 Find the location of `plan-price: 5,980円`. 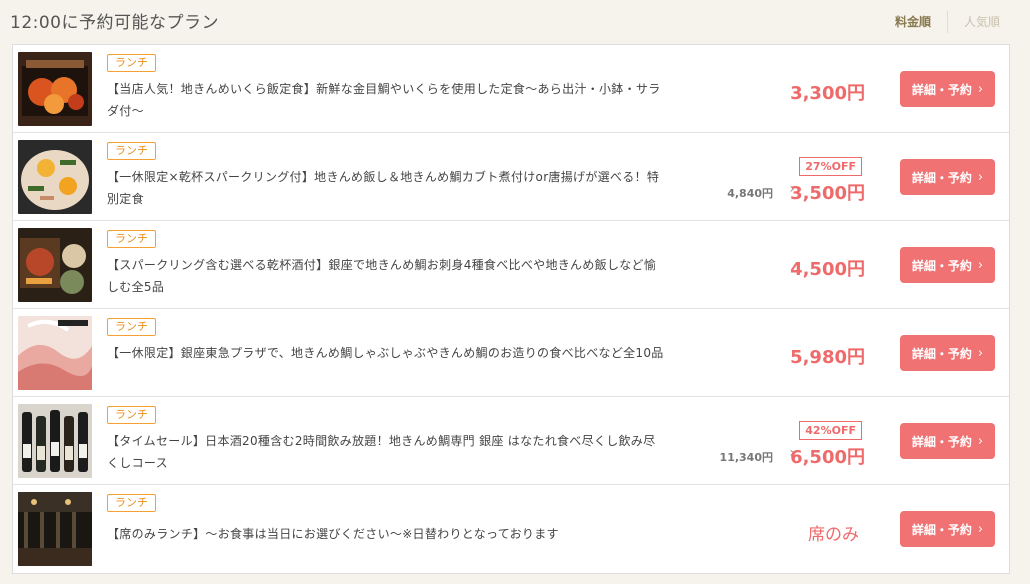

plan-price: 5,980円 is located at coordinates (827, 357).